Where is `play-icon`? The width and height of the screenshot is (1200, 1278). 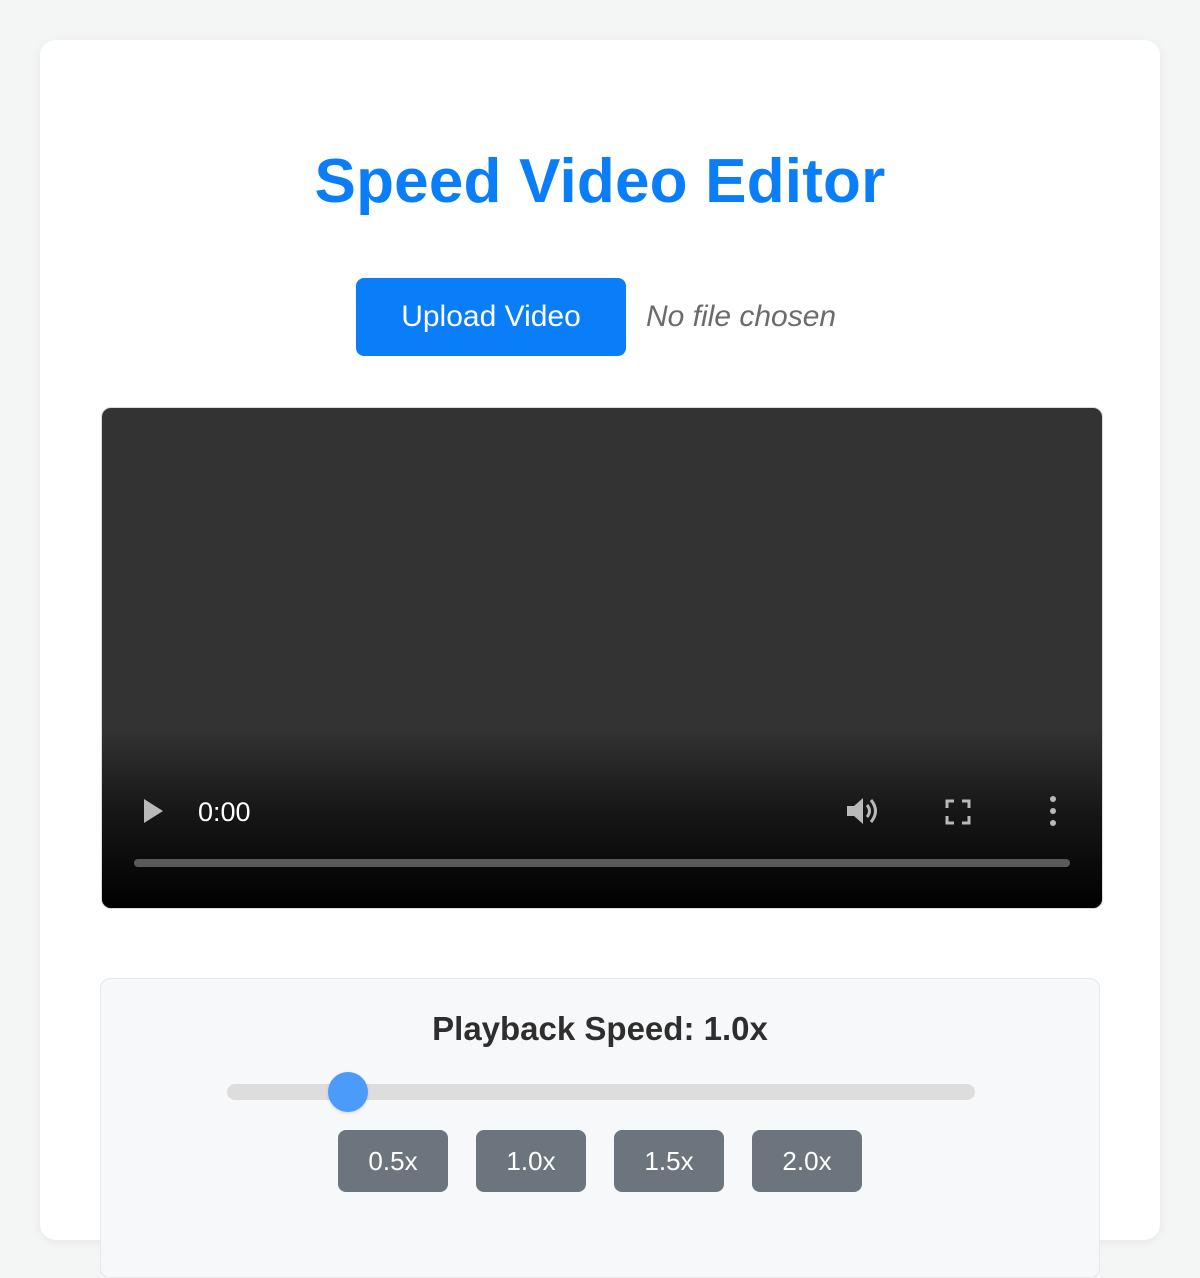 play-icon is located at coordinates (153, 811).